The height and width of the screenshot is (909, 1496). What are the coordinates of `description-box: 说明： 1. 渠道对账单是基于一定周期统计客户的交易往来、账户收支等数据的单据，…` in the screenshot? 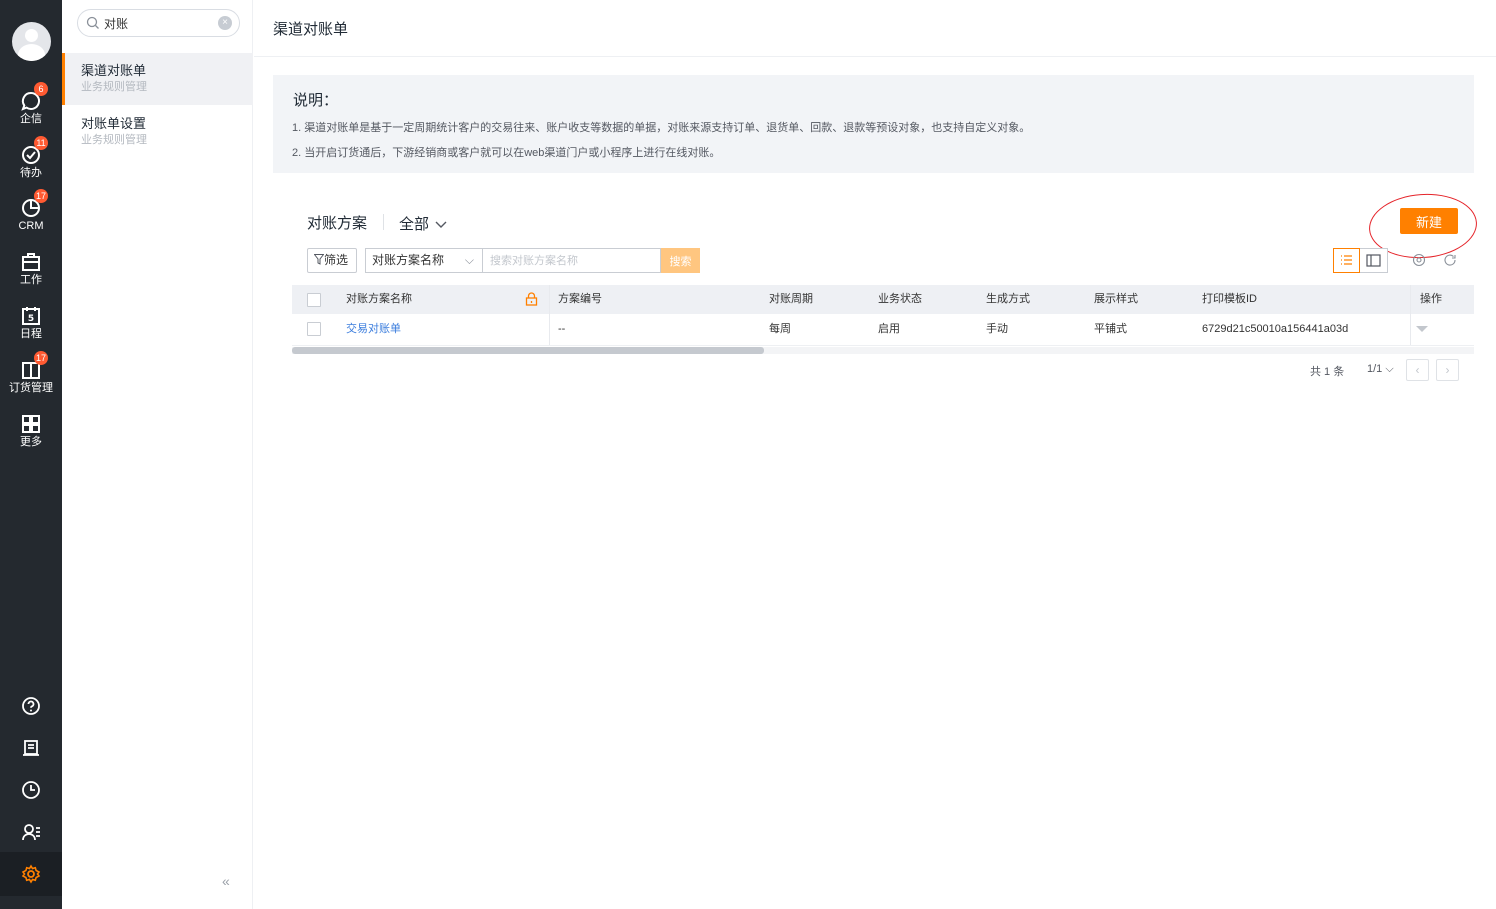 It's located at (873, 124).